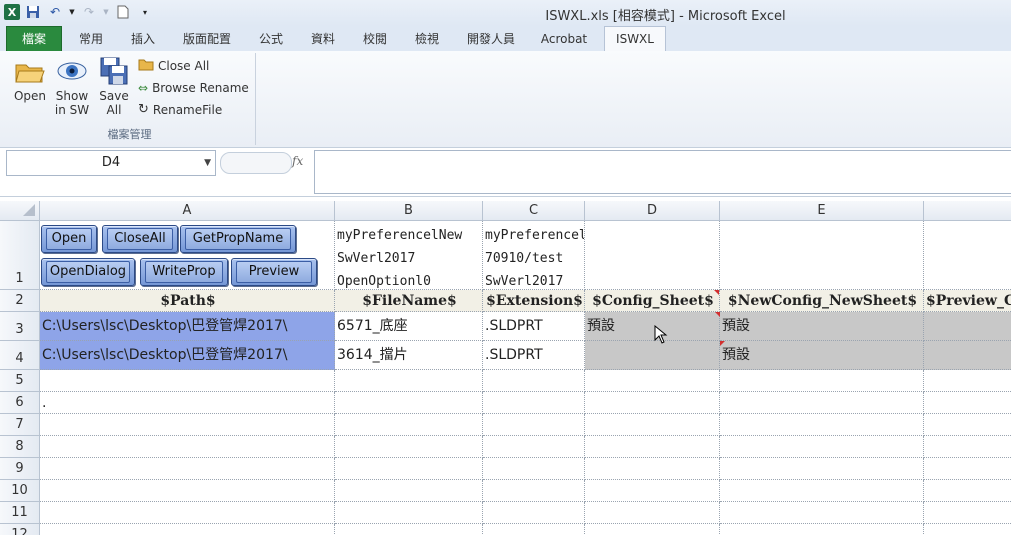  What do you see at coordinates (187, 211) in the screenshot?
I see `column-header-a: A` at bounding box center [187, 211].